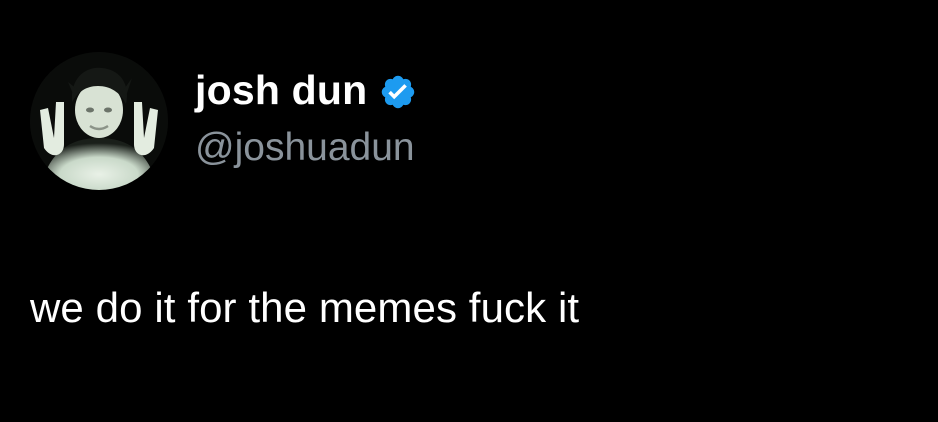  What do you see at coordinates (306, 119) in the screenshot?
I see `tweet-header: josh dun @joshuadun` at bounding box center [306, 119].